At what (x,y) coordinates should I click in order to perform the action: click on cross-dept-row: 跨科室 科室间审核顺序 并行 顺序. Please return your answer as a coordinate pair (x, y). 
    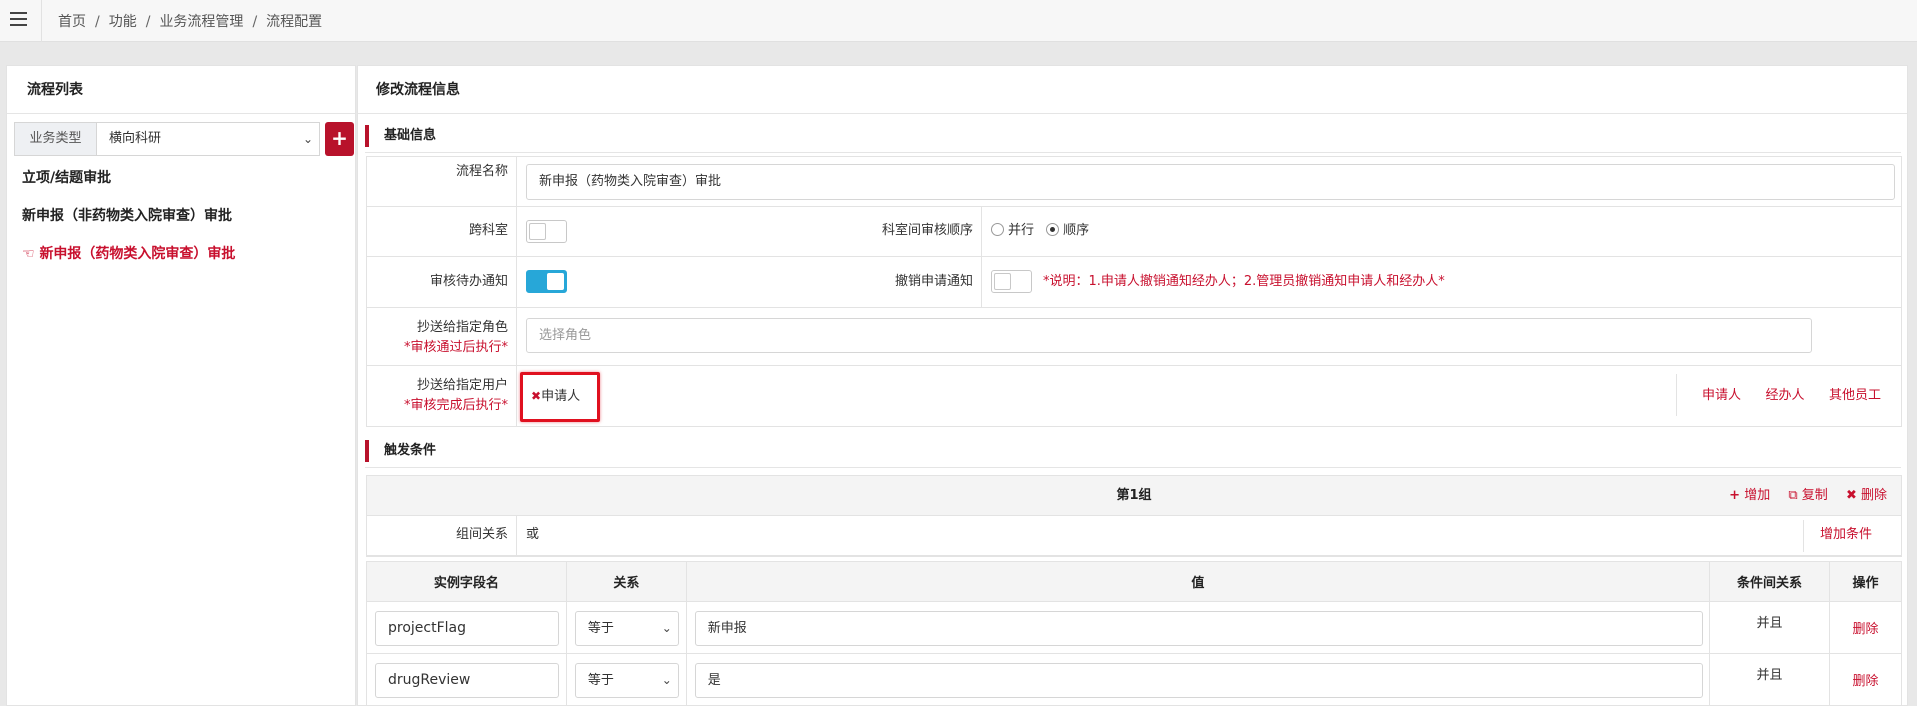
    Looking at the image, I should click on (1134, 232).